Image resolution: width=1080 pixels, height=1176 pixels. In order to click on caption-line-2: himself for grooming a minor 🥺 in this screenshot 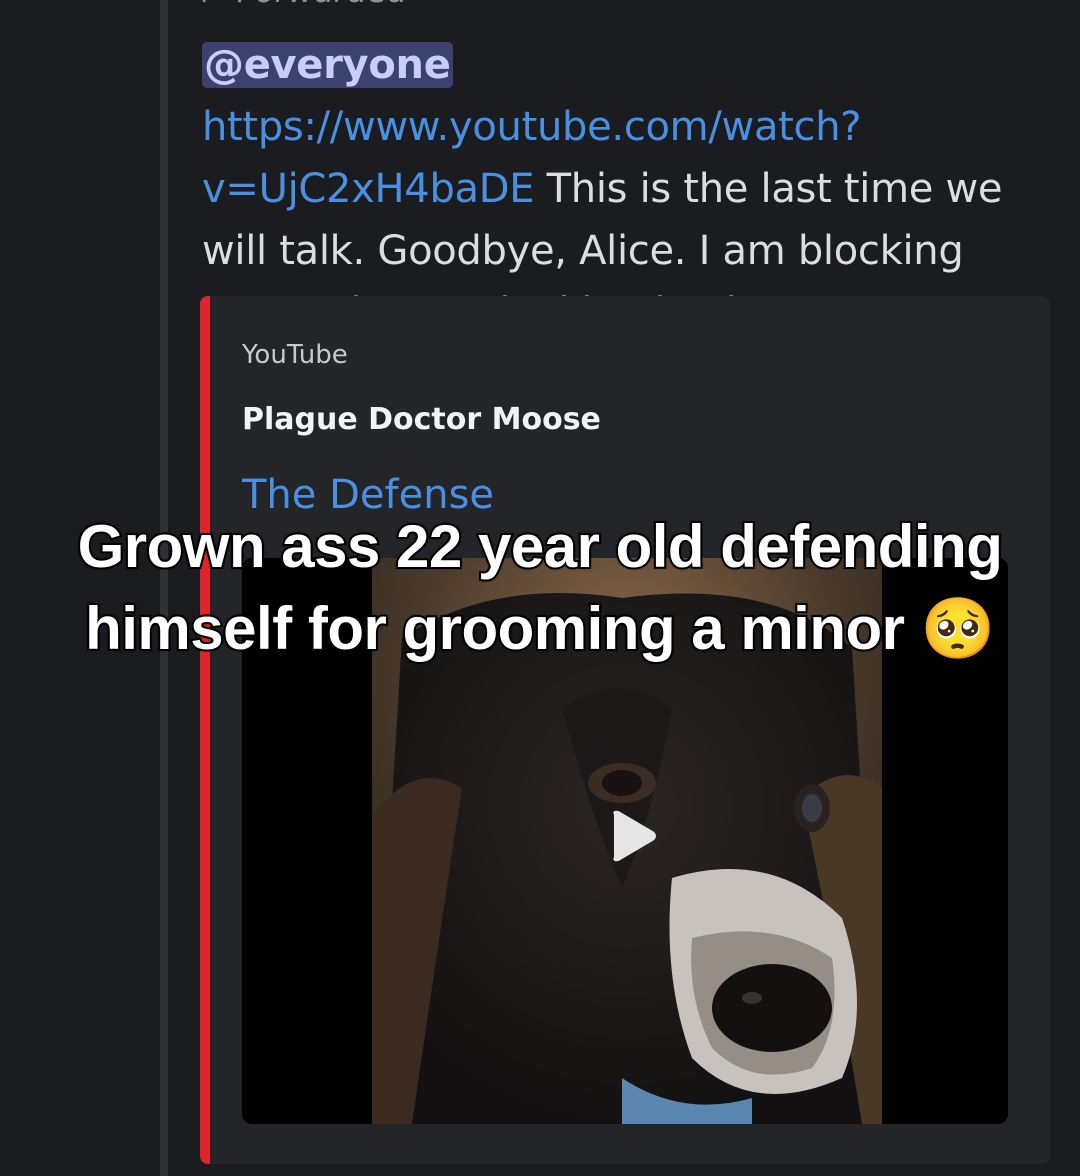, I will do `click(540, 628)`.